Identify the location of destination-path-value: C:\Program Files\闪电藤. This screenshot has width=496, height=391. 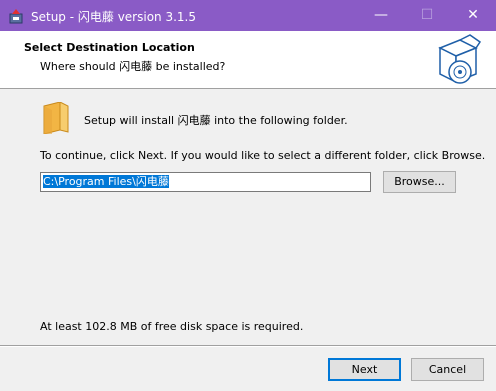
(106, 181).